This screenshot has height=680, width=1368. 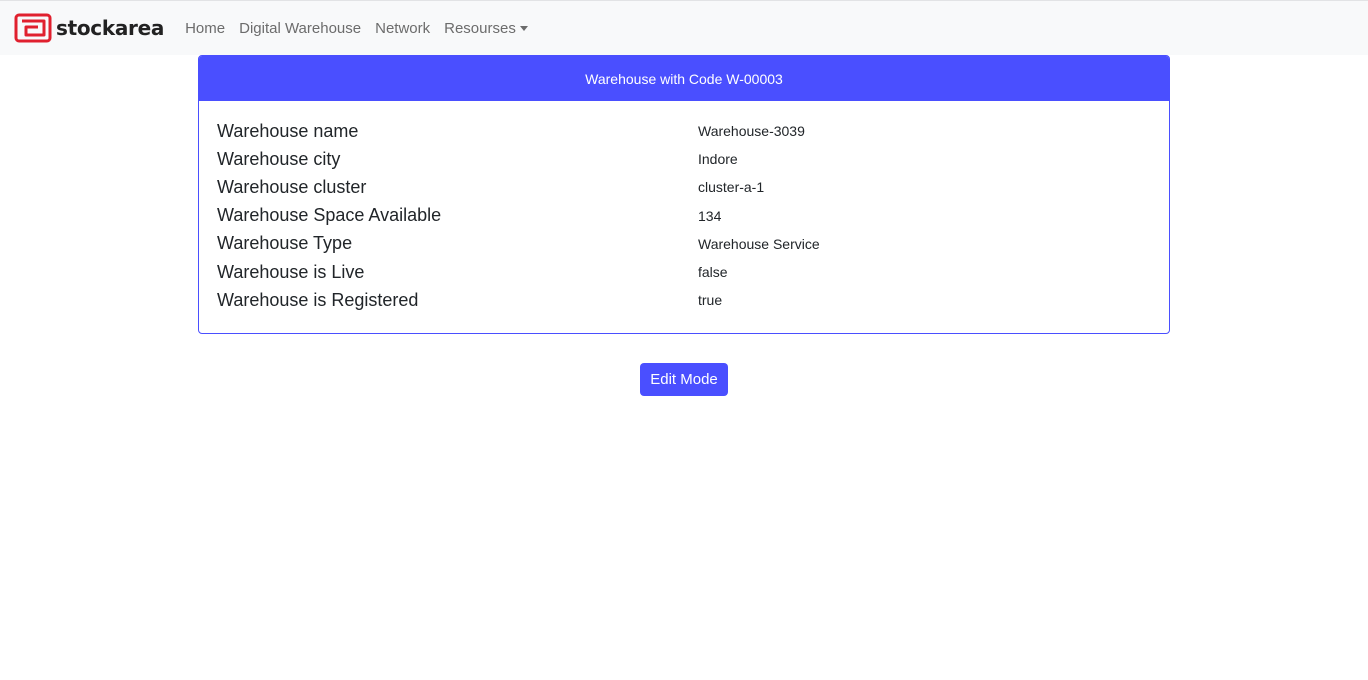 What do you see at coordinates (684, 131) in the screenshot?
I see `detail-row-name: Warehouse name Warehouse-3039` at bounding box center [684, 131].